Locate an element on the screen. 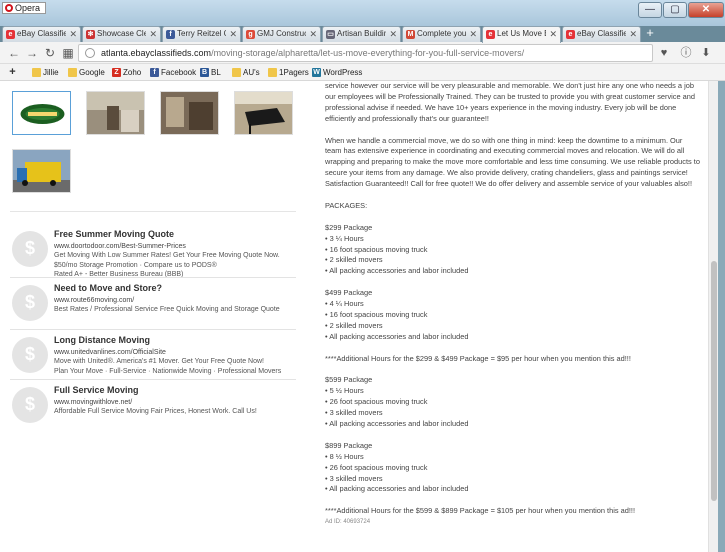 Image resolution: width=725 pixels, height=552 pixels. bookmark-item: AU's is located at coordinates (246, 72).